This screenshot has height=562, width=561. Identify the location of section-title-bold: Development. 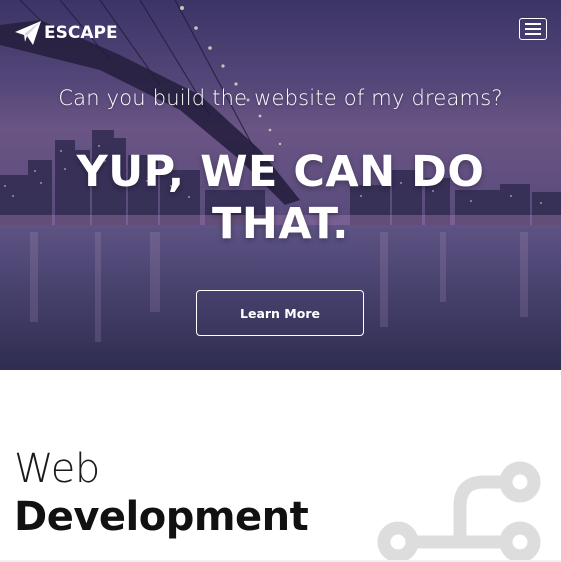
(161, 517).